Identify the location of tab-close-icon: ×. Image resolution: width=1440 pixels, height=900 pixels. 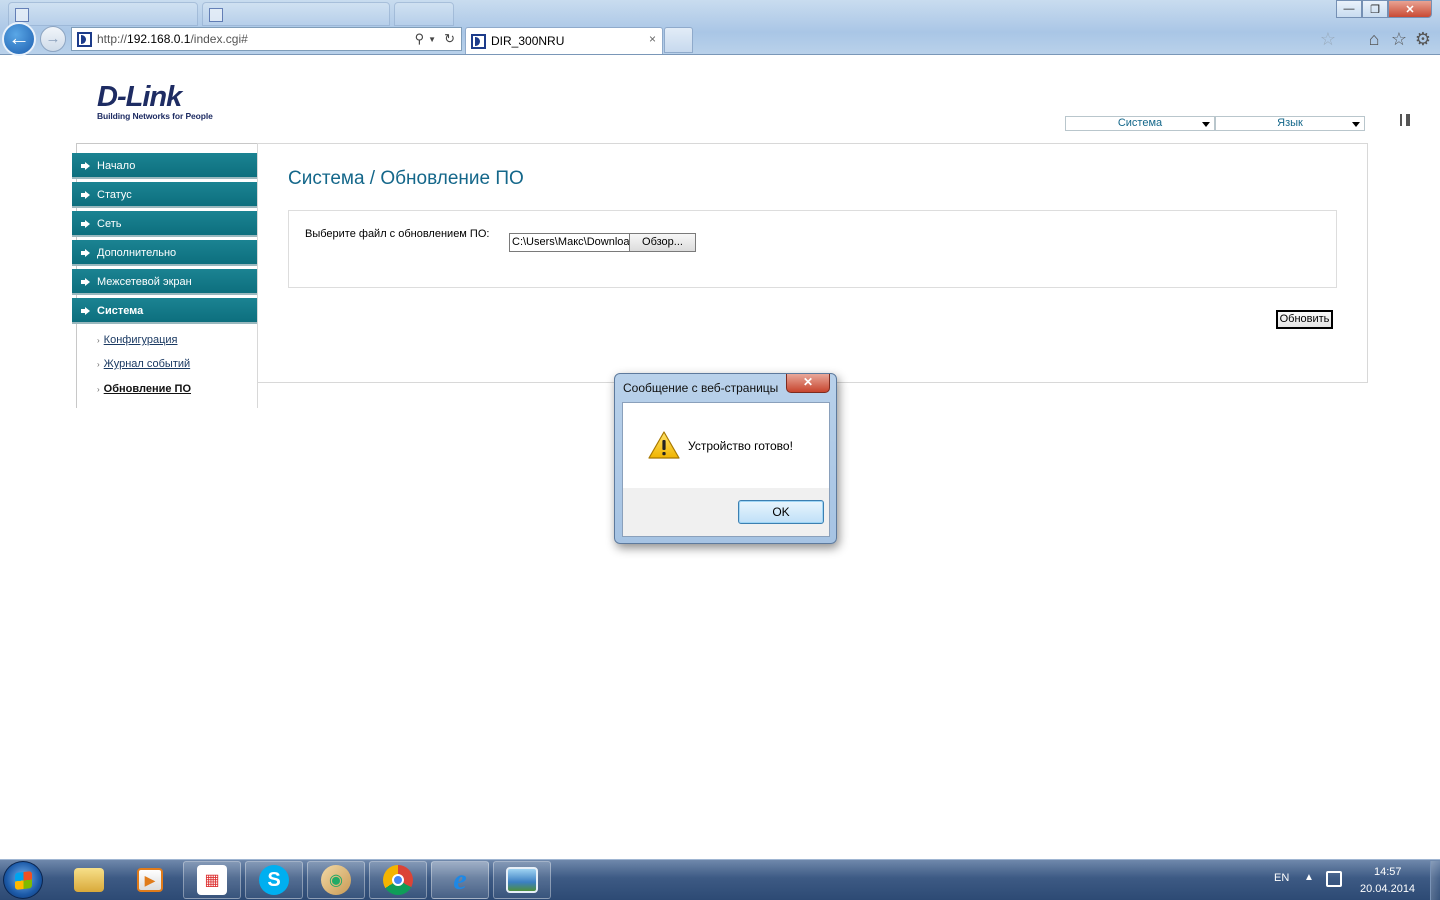
(652, 39).